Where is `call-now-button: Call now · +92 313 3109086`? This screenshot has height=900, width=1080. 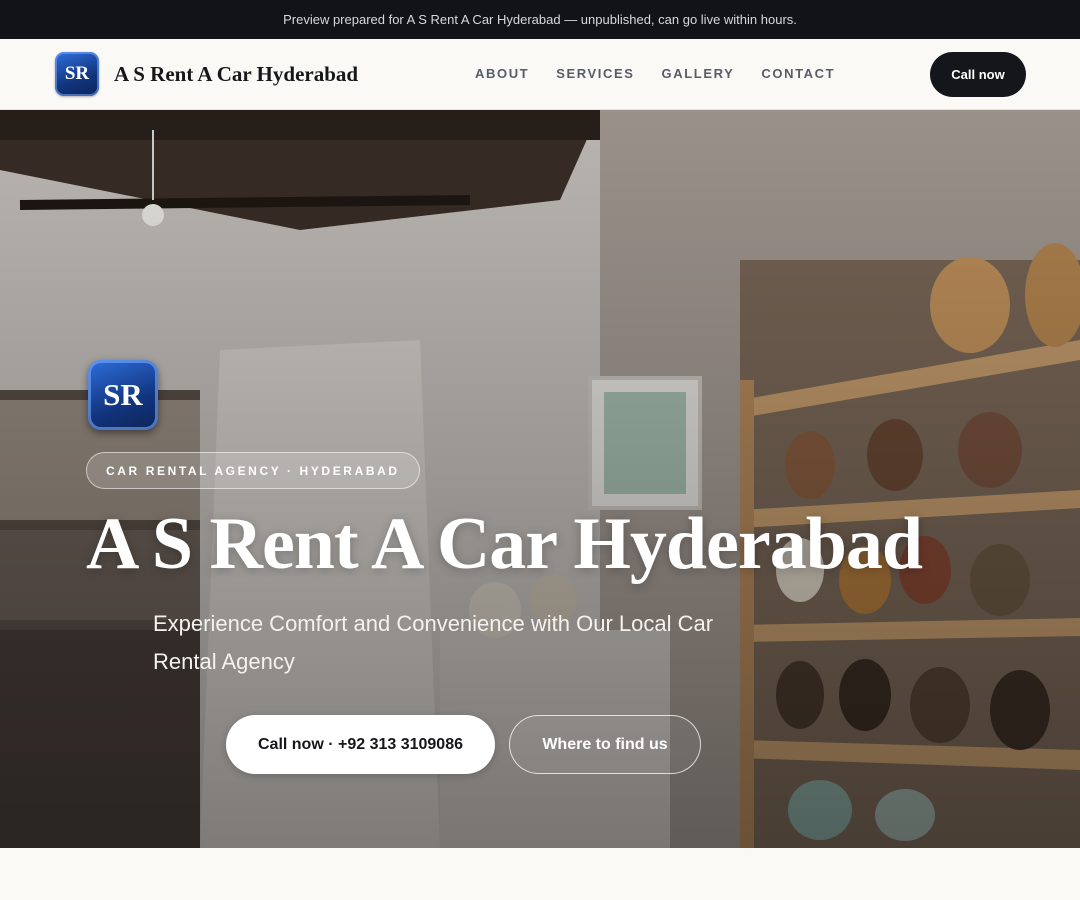 call-now-button: Call now · +92 313 3109086 is located at coordinates (360, 744).